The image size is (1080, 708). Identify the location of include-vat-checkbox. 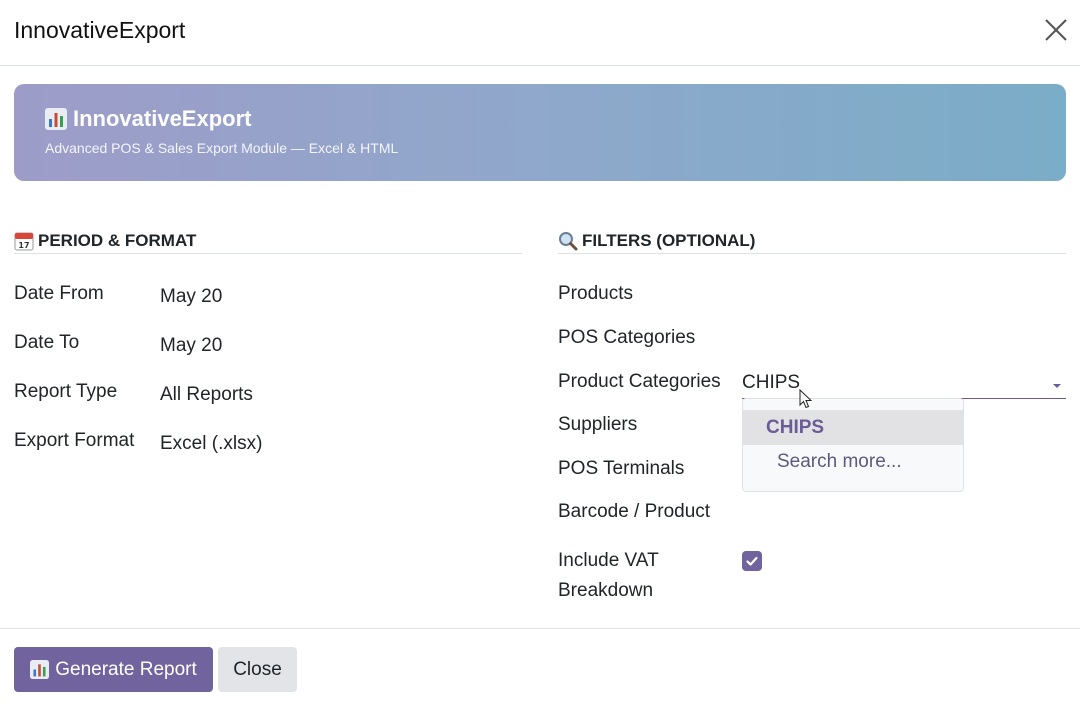
(752, 561).